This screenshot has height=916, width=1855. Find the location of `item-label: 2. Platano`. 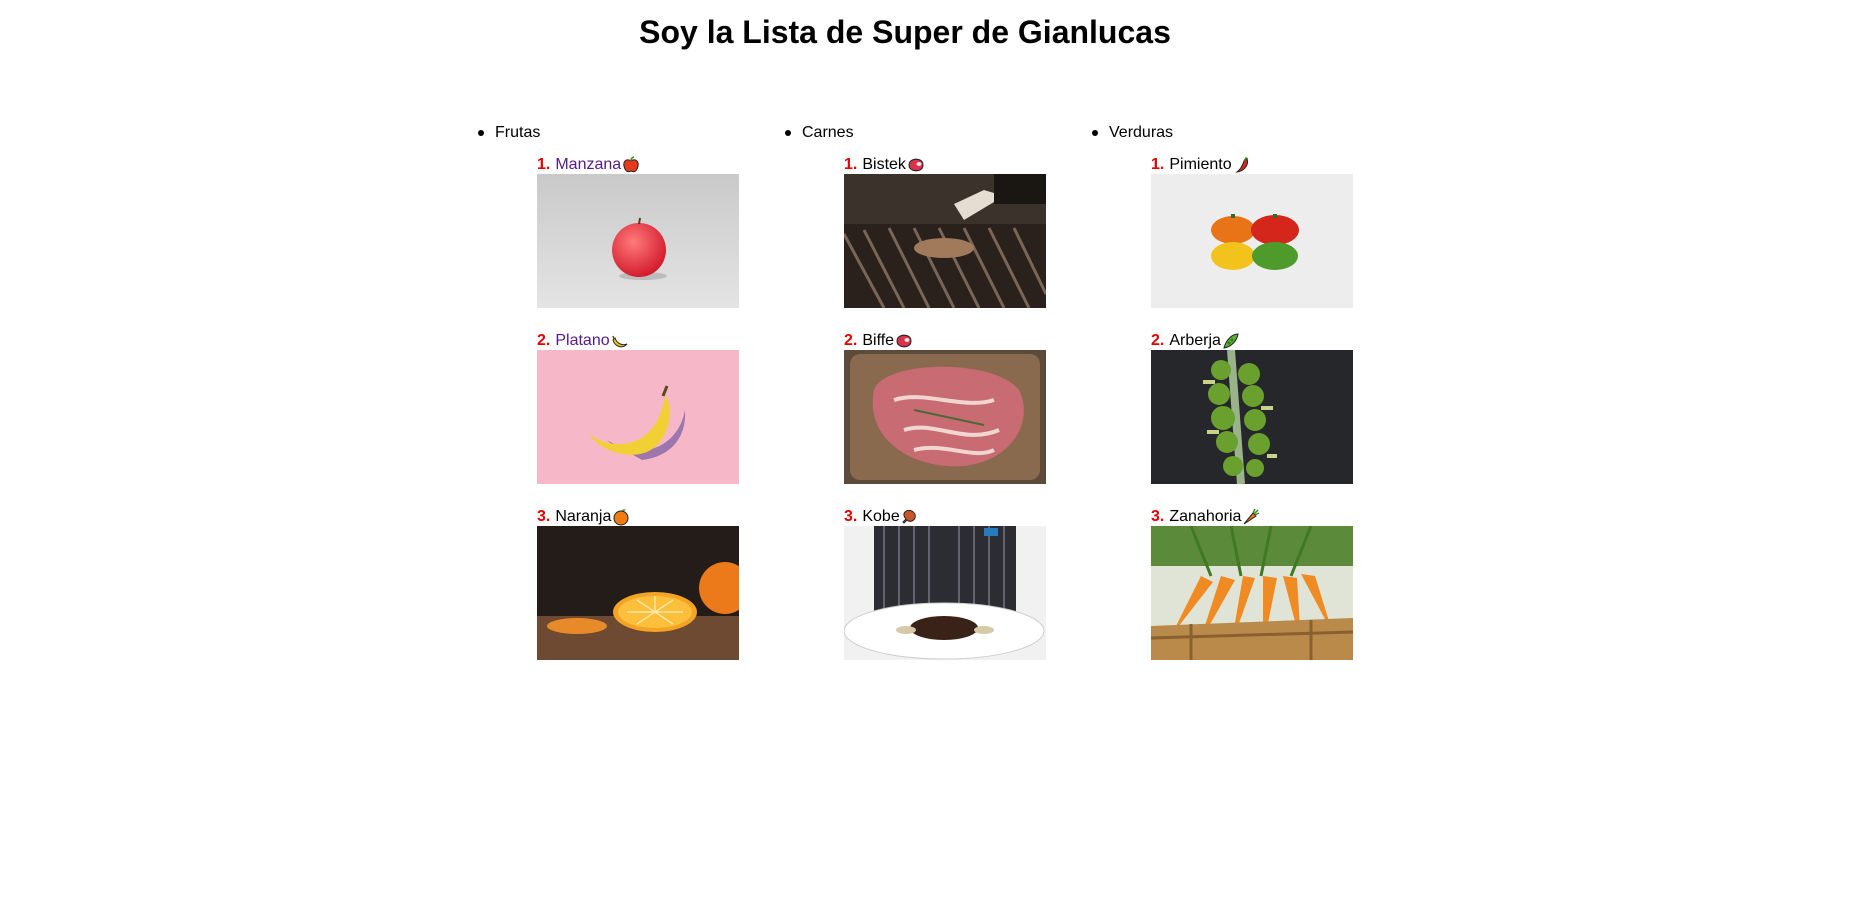

item-label: 2. Platano is located at coordinates (661, 341).